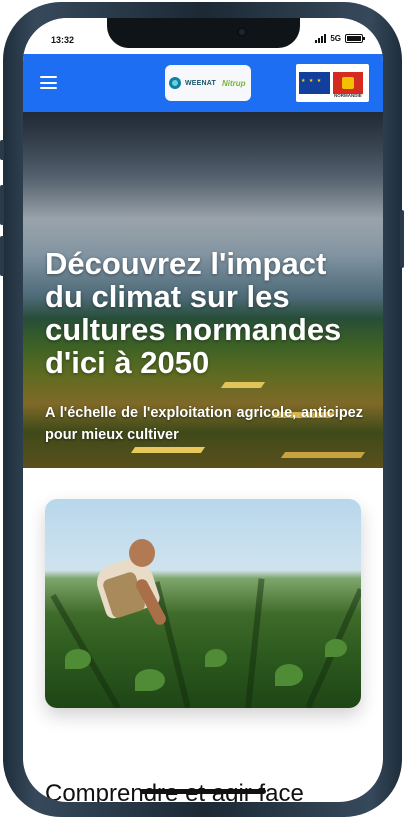 The image size is (405, 819). Describe the element at coordinates (314, 83) in the screenshot. I see `eu-flag-icon` at that location.